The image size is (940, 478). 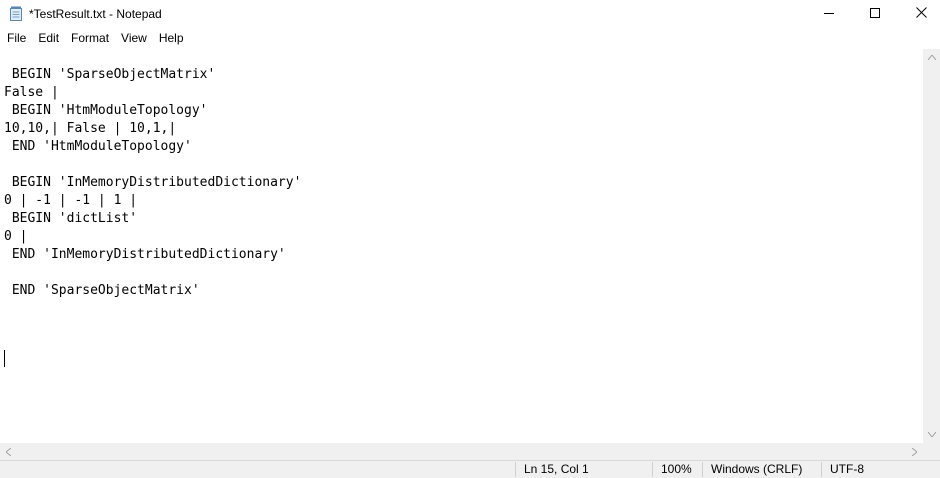 I want to click on menu-help: Help, so click(x=171, y=38).